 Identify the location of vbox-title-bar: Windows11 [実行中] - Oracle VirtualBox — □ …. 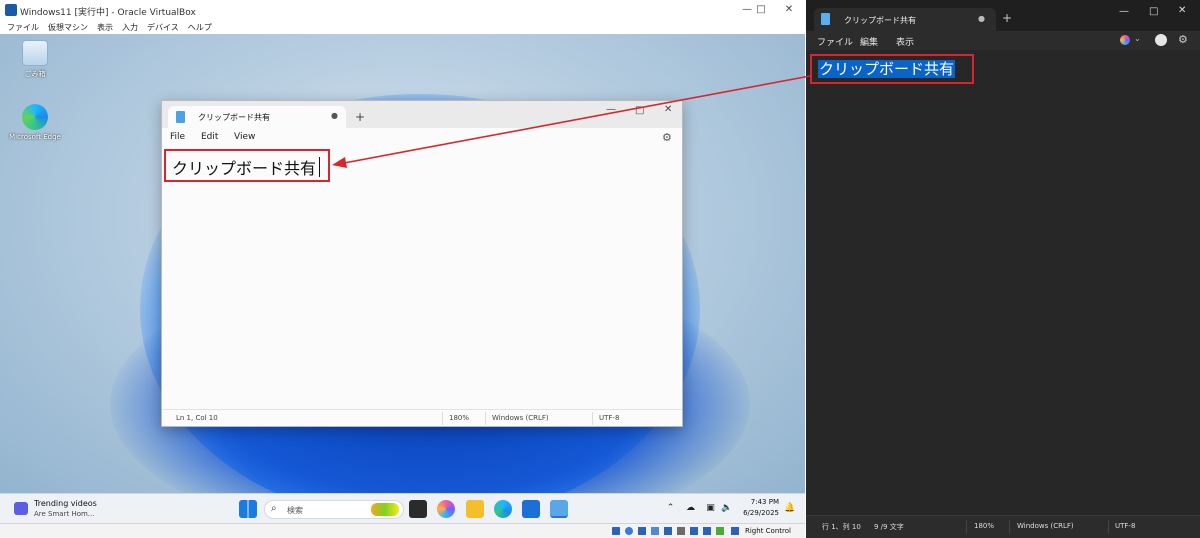
(402, 10).